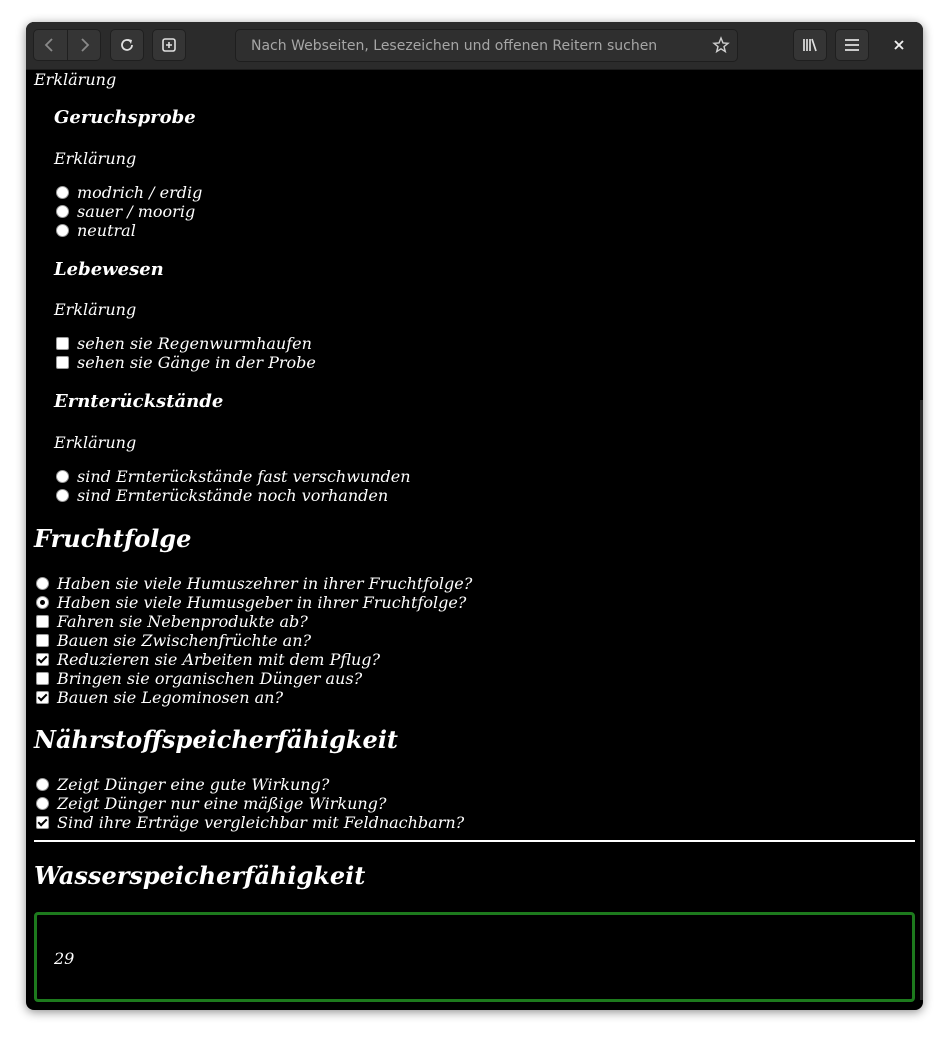 The height and width of the screenshot is (1039, 949). What do you see at coordinates (474, 957) in the screenshot?
I see `result-box: 29` at bounding box center [474, 957].